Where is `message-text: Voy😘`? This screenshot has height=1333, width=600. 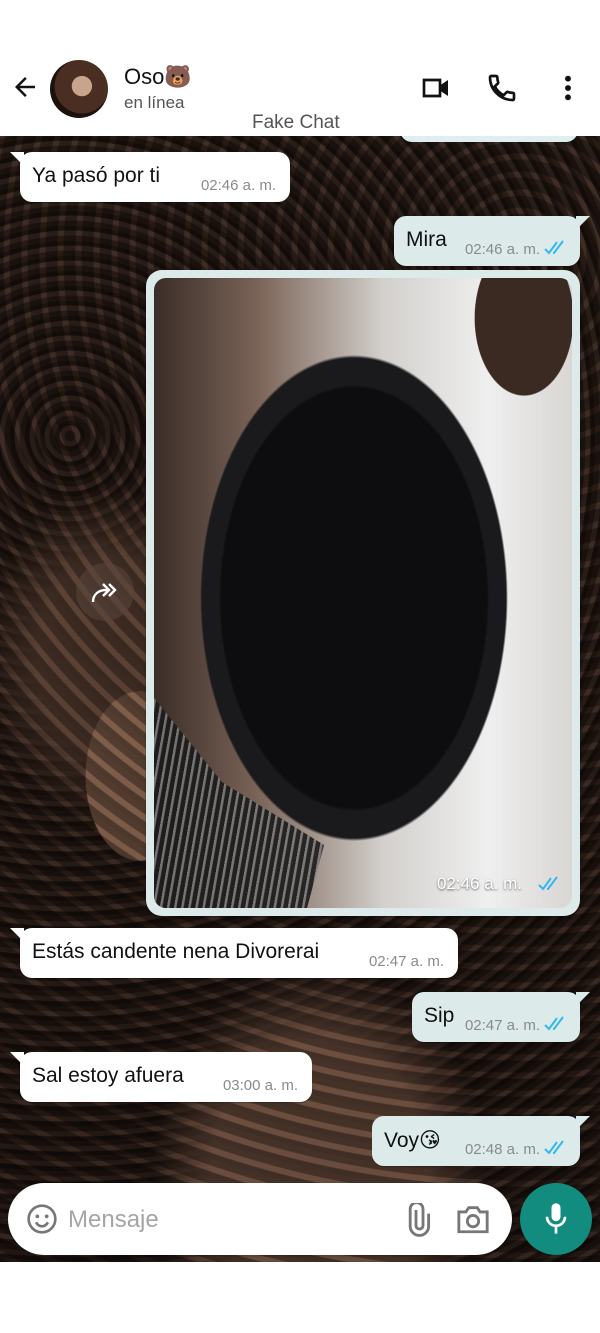
message-text: Voy😘 is located at coordinates (412, 1140).